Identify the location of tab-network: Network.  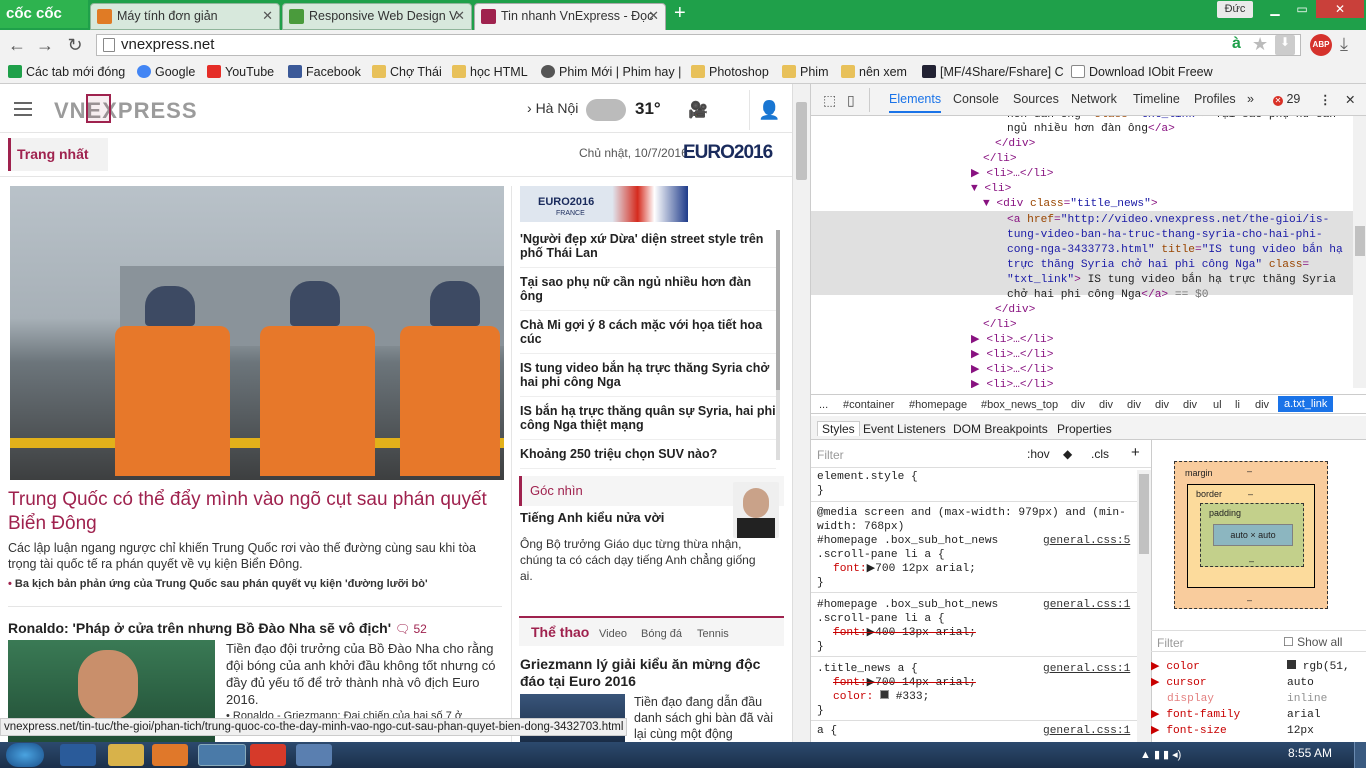
(1094, 99).